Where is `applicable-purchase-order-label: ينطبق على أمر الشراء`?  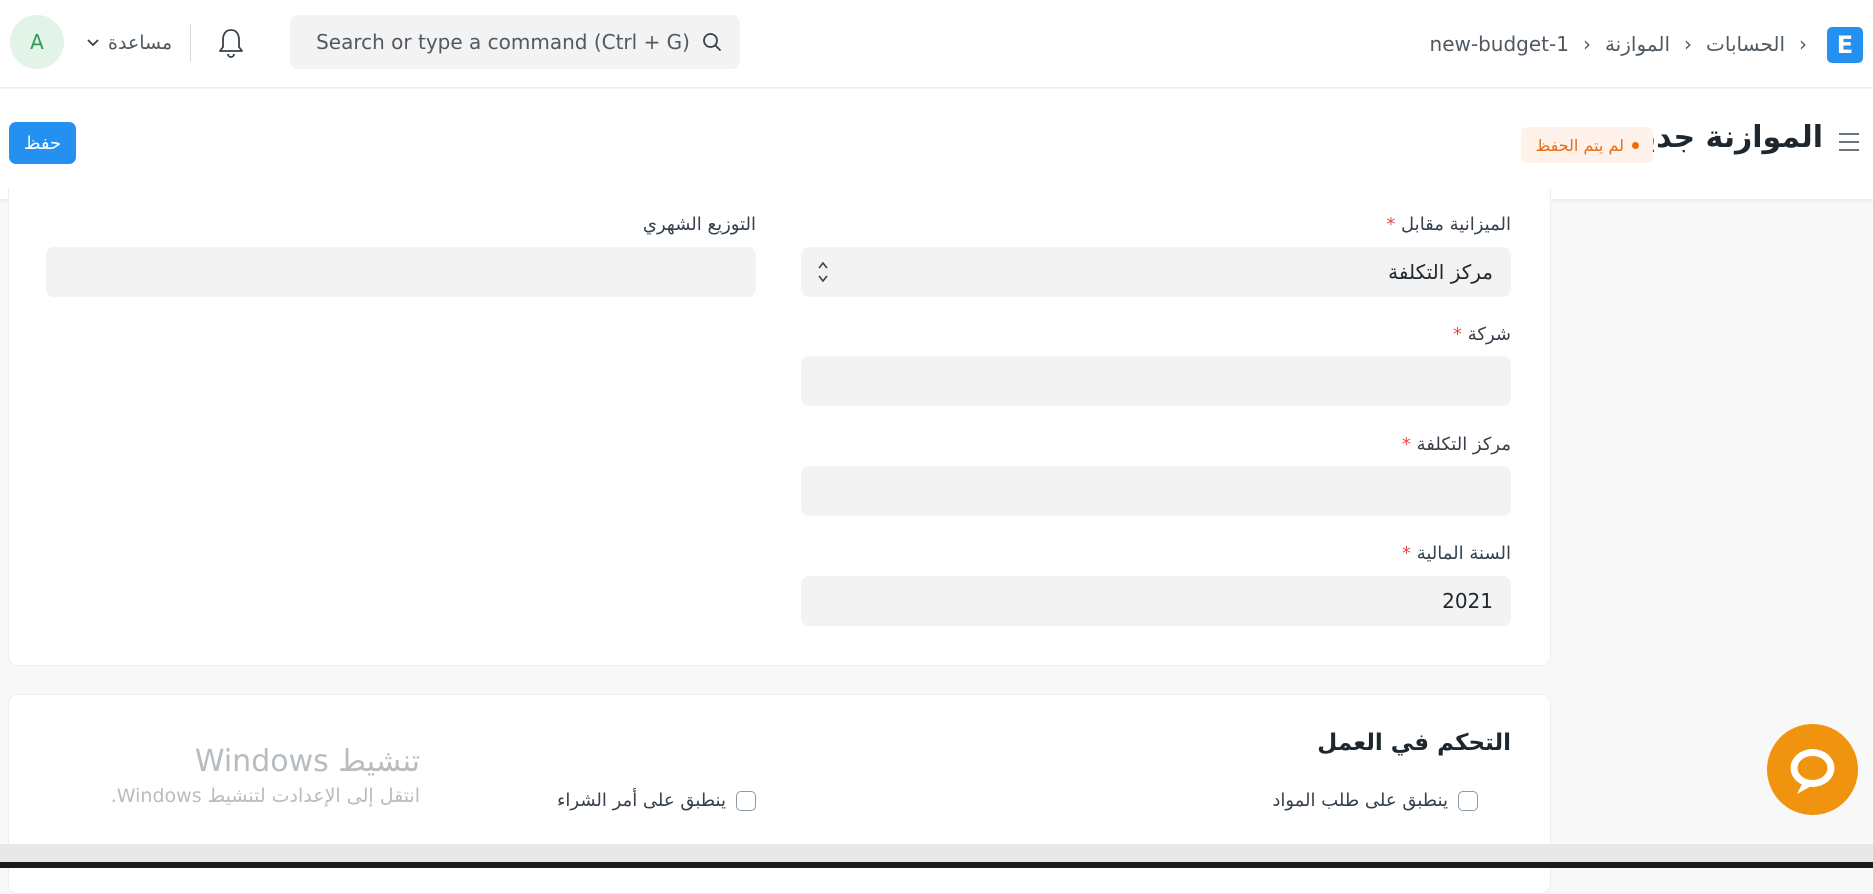
applicable-purchase-order-label: ينطبق على أمر الشراء is located at coordinates (641, 800).